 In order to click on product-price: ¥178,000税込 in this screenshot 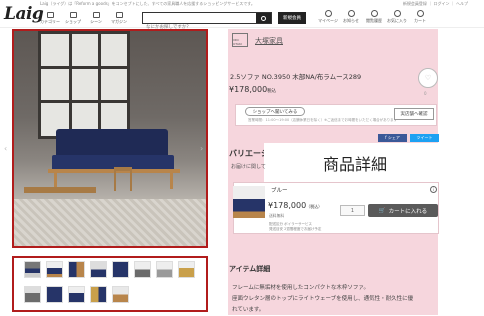, I will do `click(253, 89)`.